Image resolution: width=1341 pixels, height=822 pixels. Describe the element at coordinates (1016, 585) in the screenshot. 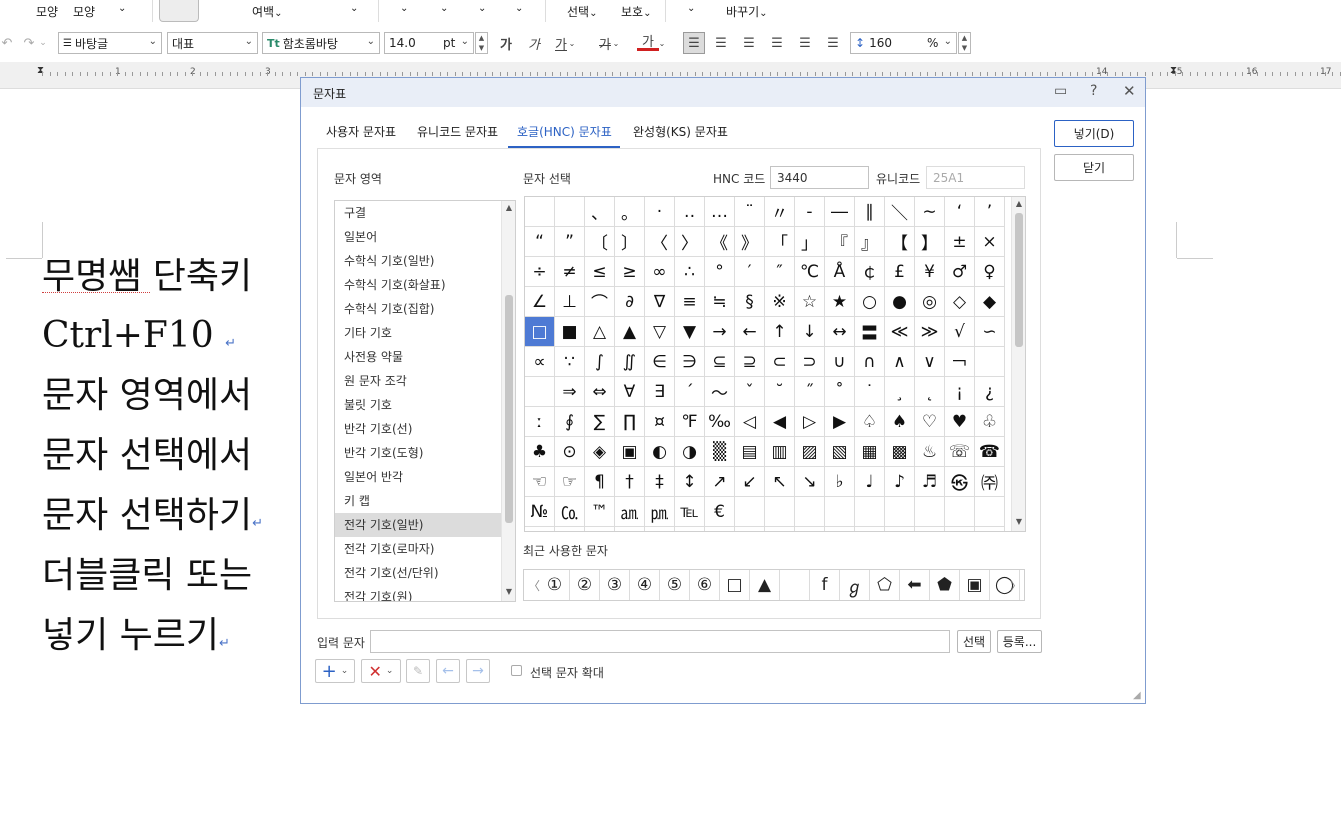

I see `chevron-right-icon: 〉` at that location.